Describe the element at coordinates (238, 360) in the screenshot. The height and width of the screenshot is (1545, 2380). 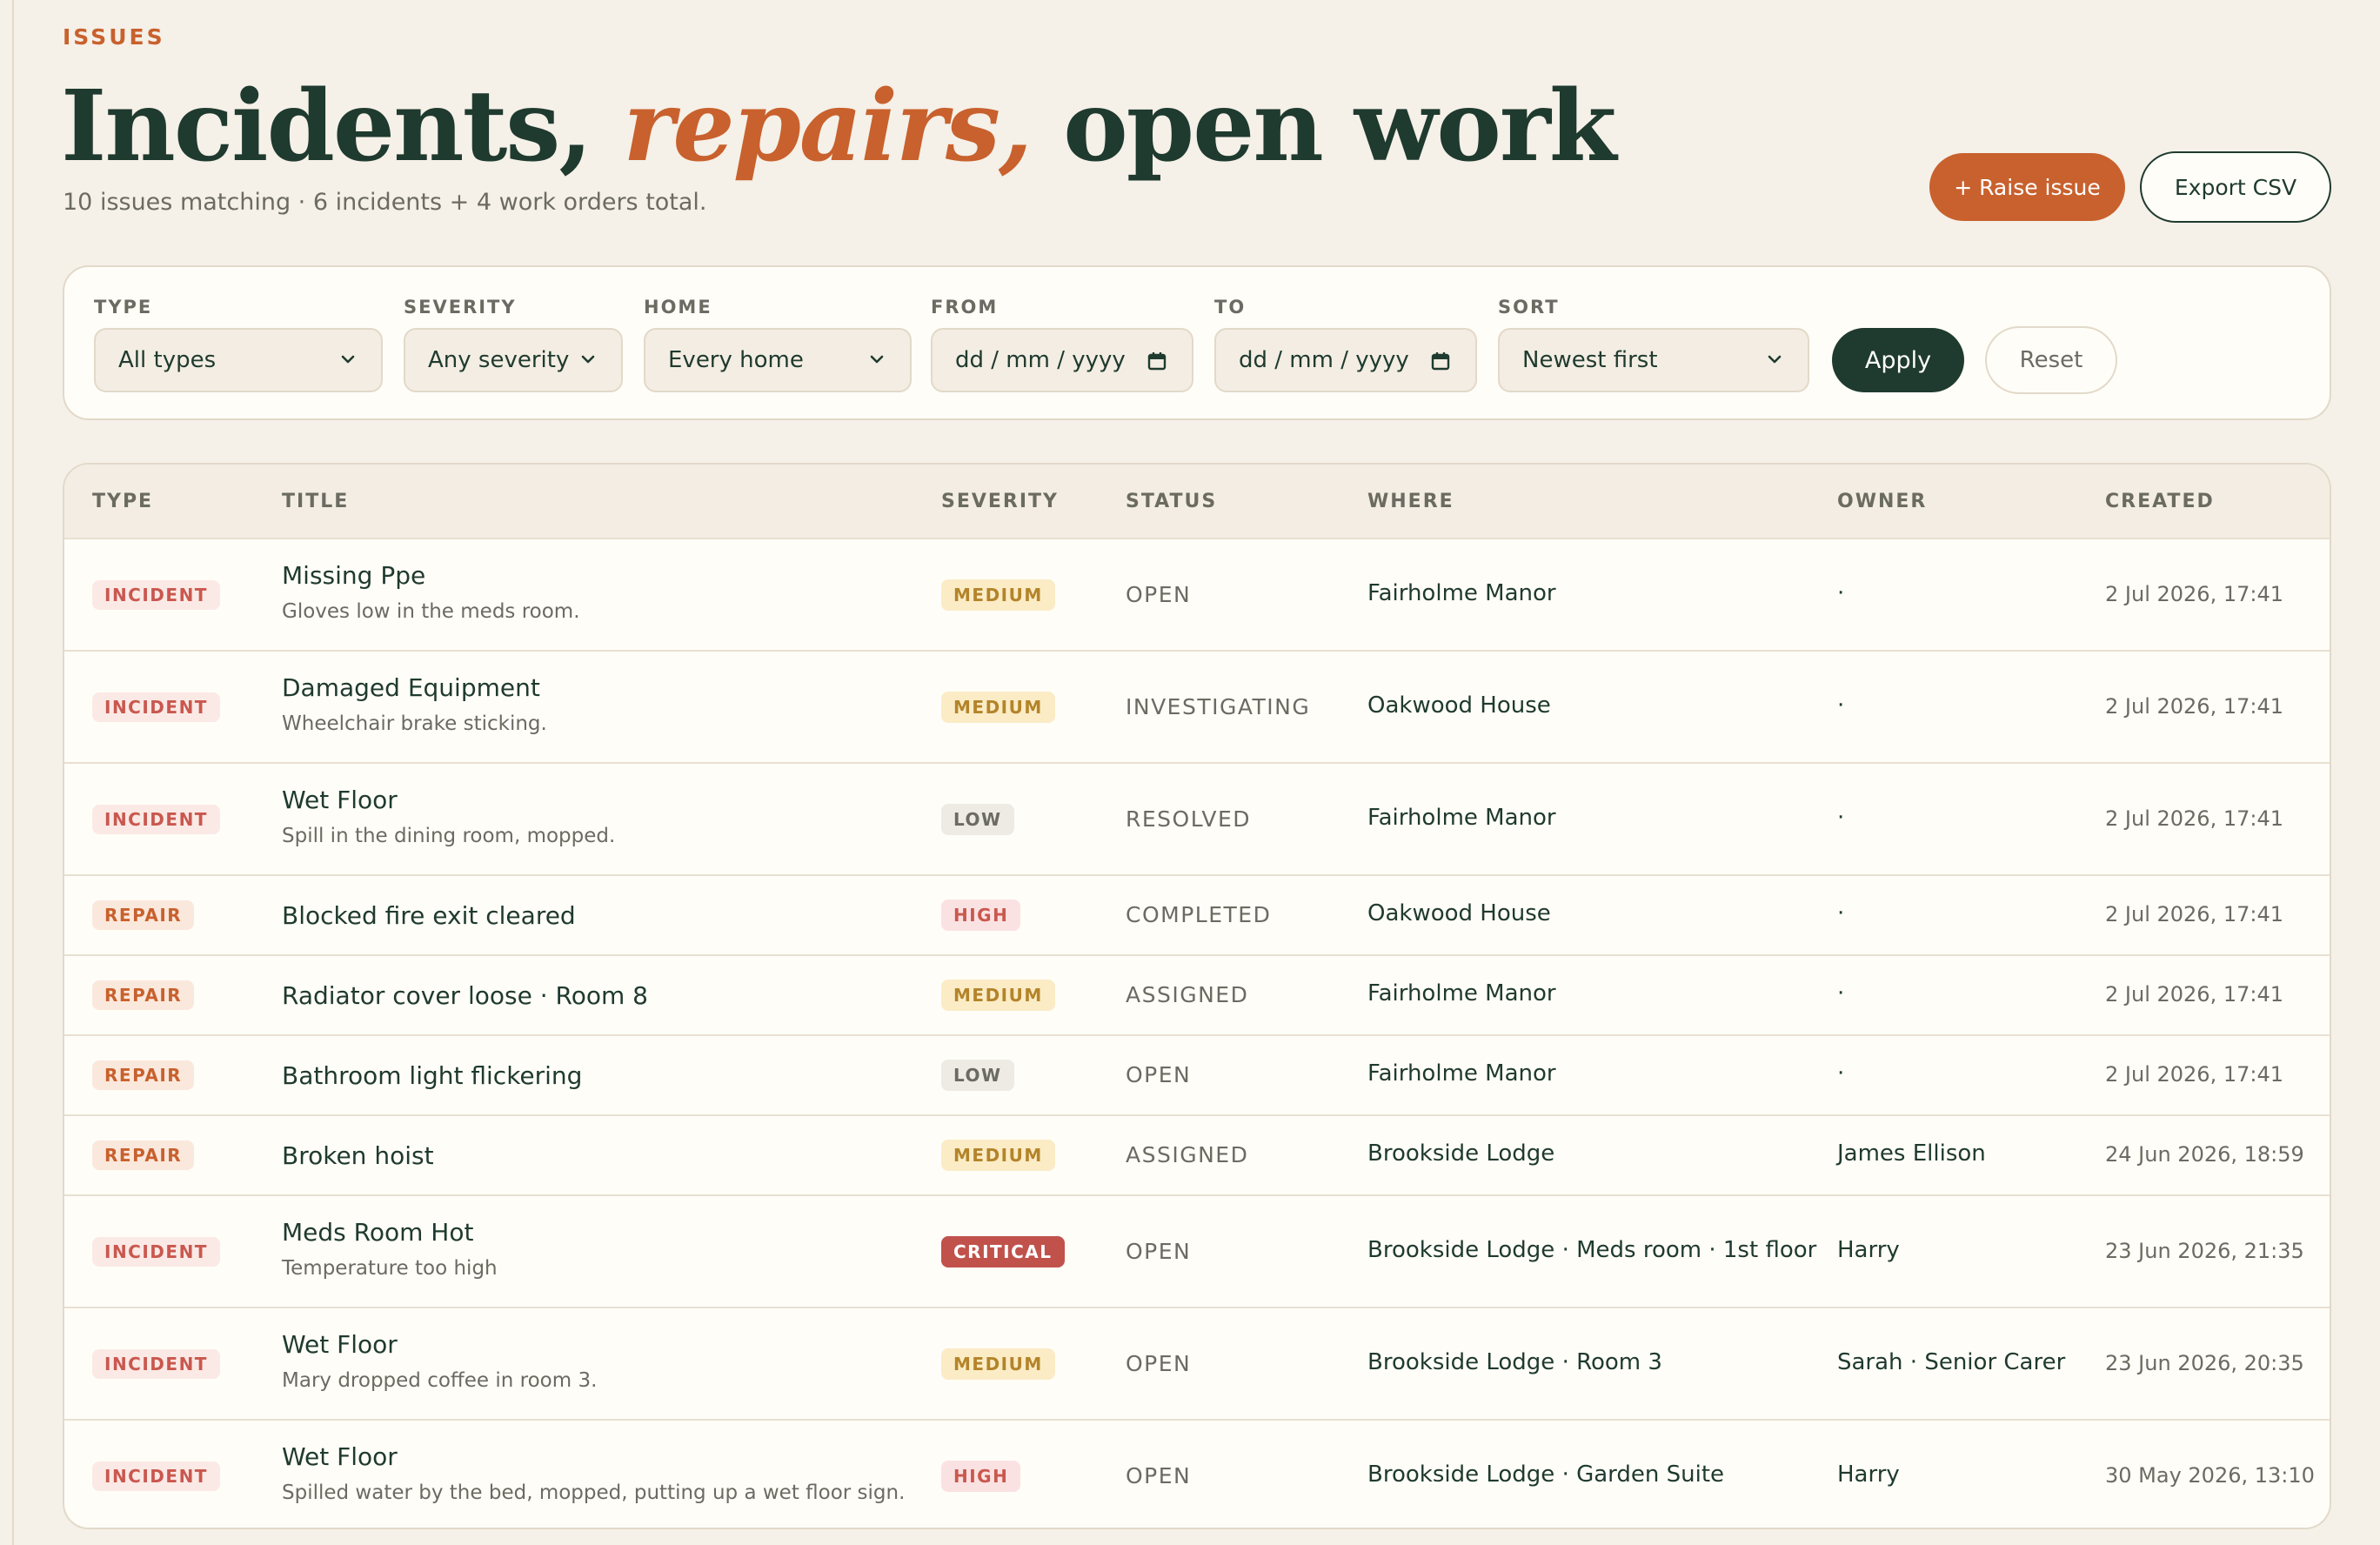
I see `type-select: All types` at that location.